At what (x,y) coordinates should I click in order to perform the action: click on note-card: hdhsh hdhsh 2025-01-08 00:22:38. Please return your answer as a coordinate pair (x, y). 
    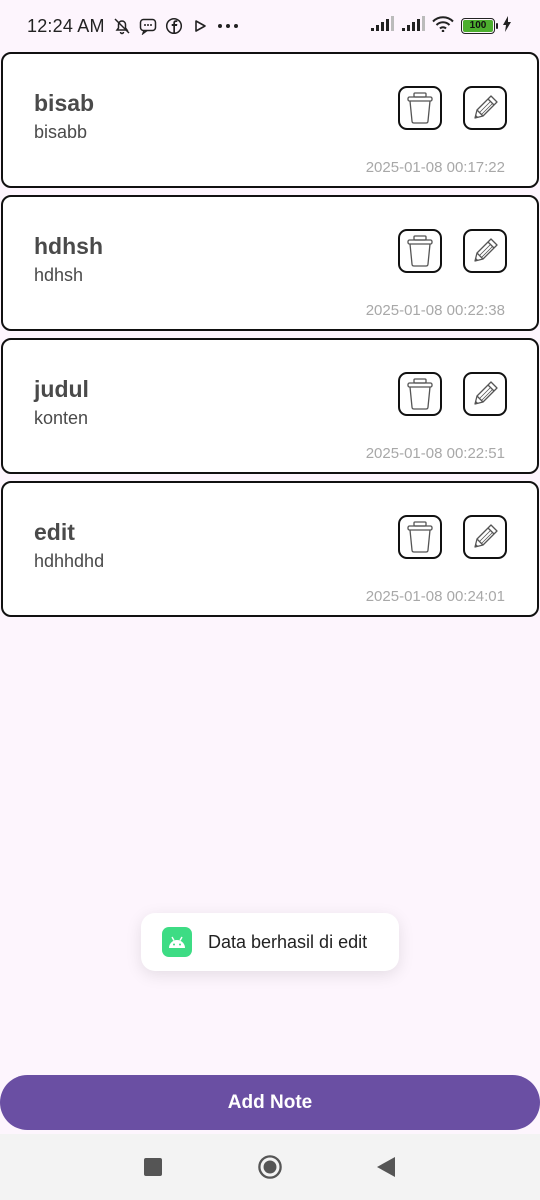
    Looking at the image, I should click on (270, 263).